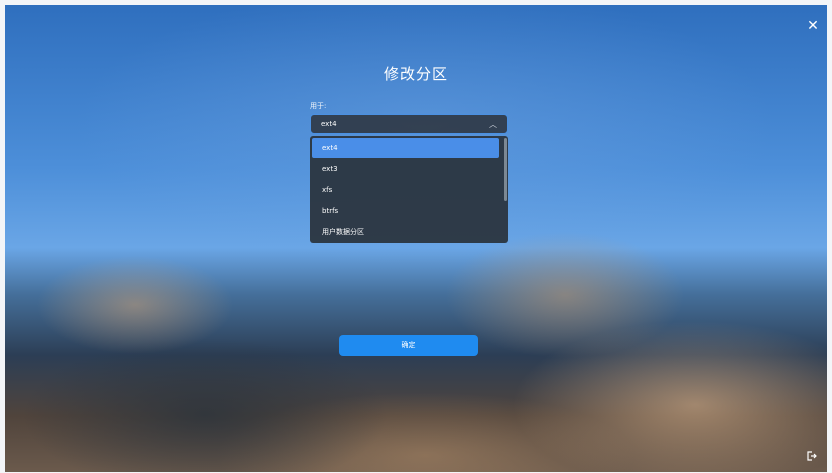 The width and height of the screenshot is (832, 473). I want to click on filesystem-select: ext4 ︿, so click(409, 124).